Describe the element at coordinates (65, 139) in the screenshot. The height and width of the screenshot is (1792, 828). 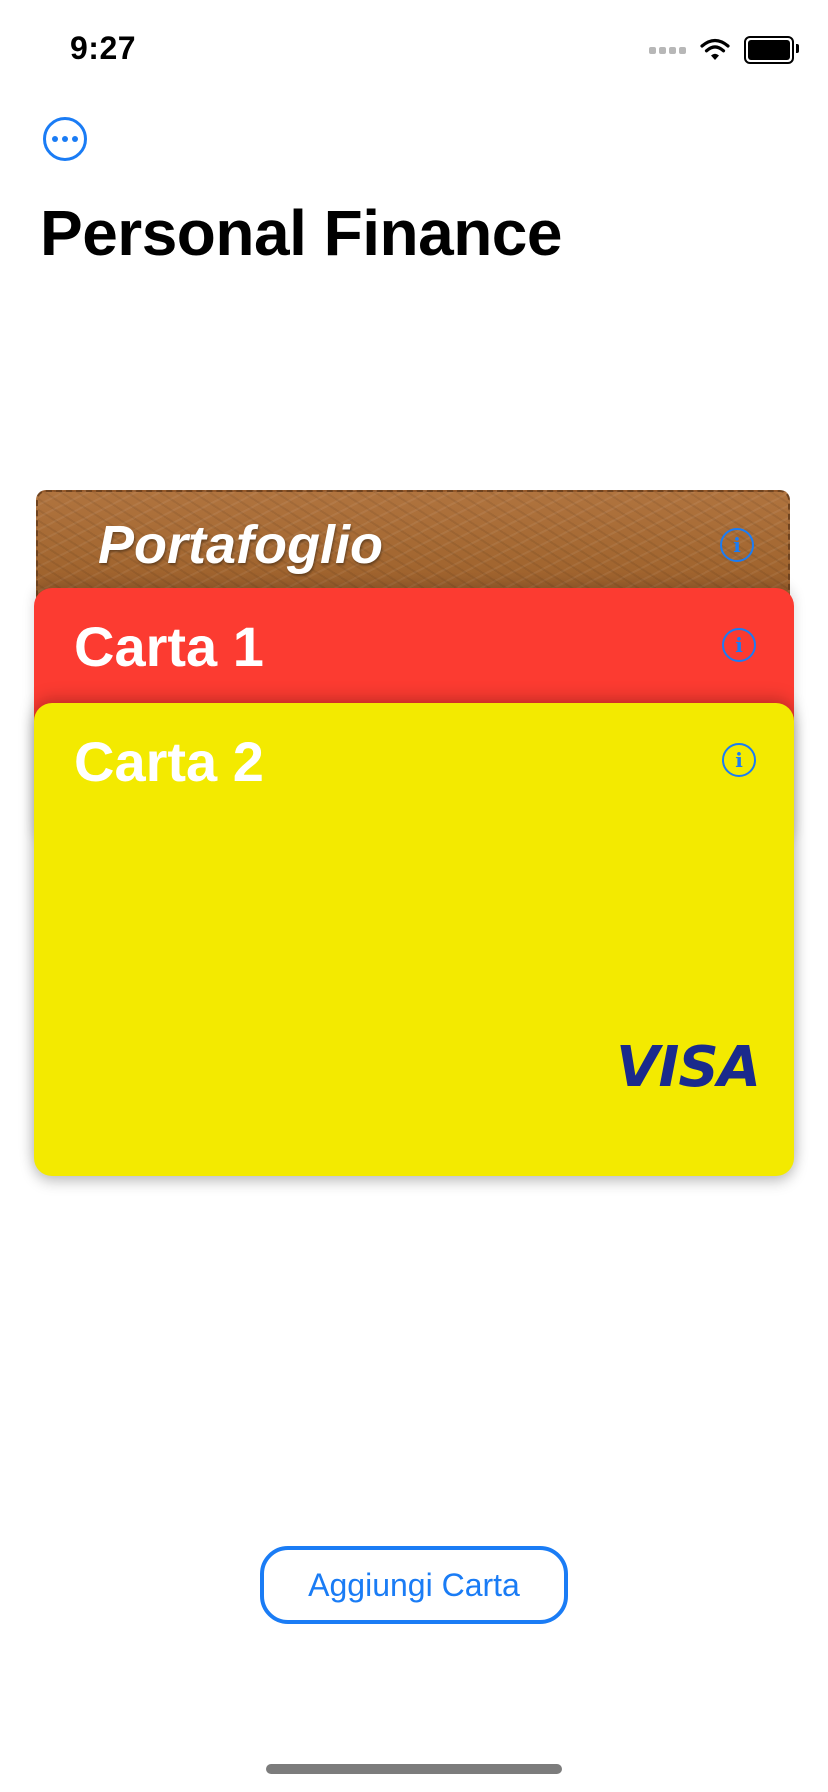
I see `more-options-button` at that location.